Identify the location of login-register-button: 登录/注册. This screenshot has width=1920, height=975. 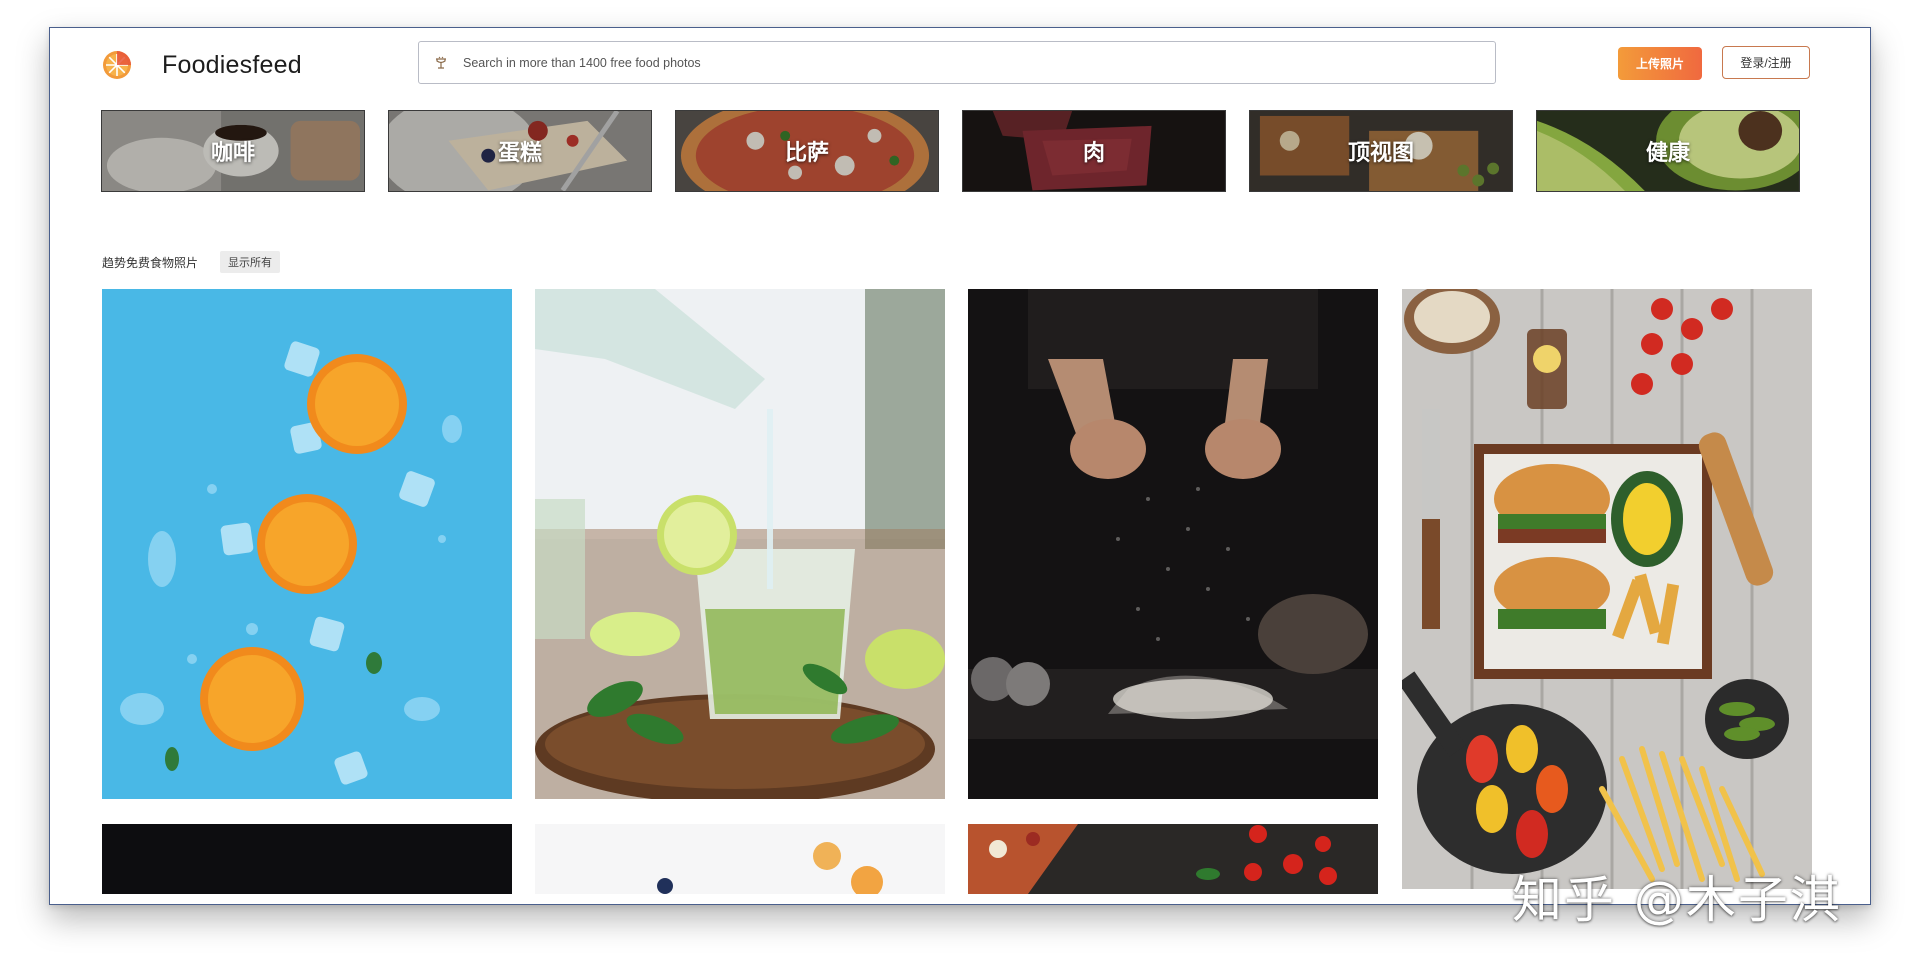
(1766, 62).